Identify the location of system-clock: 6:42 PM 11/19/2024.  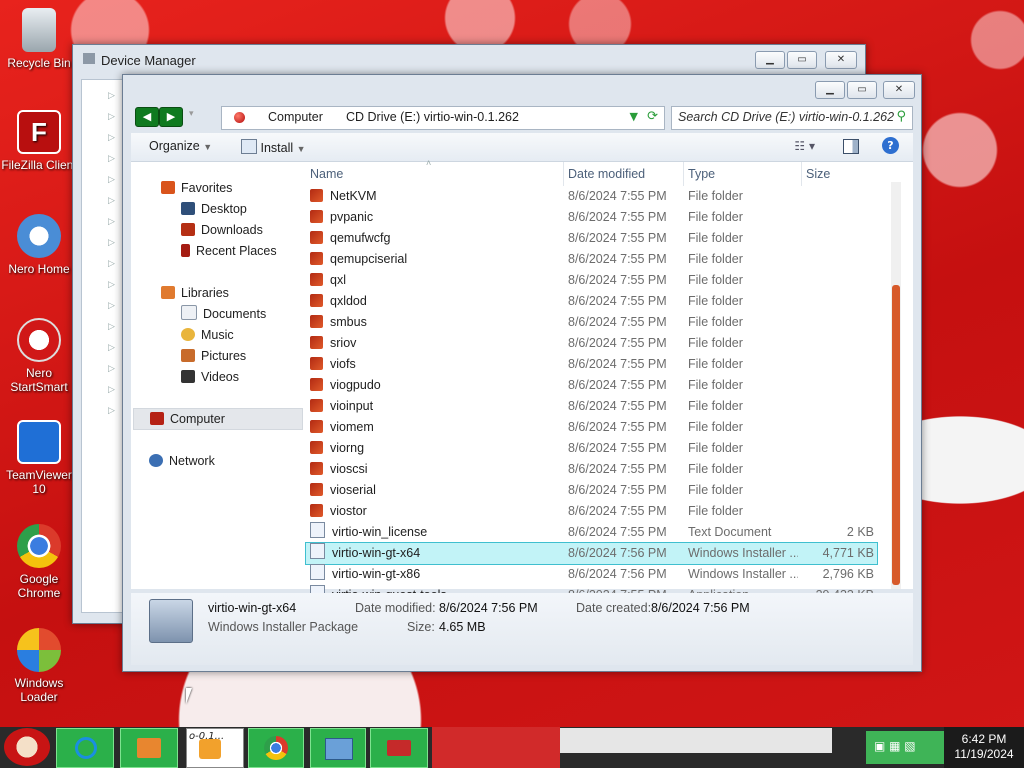
(984, 747).